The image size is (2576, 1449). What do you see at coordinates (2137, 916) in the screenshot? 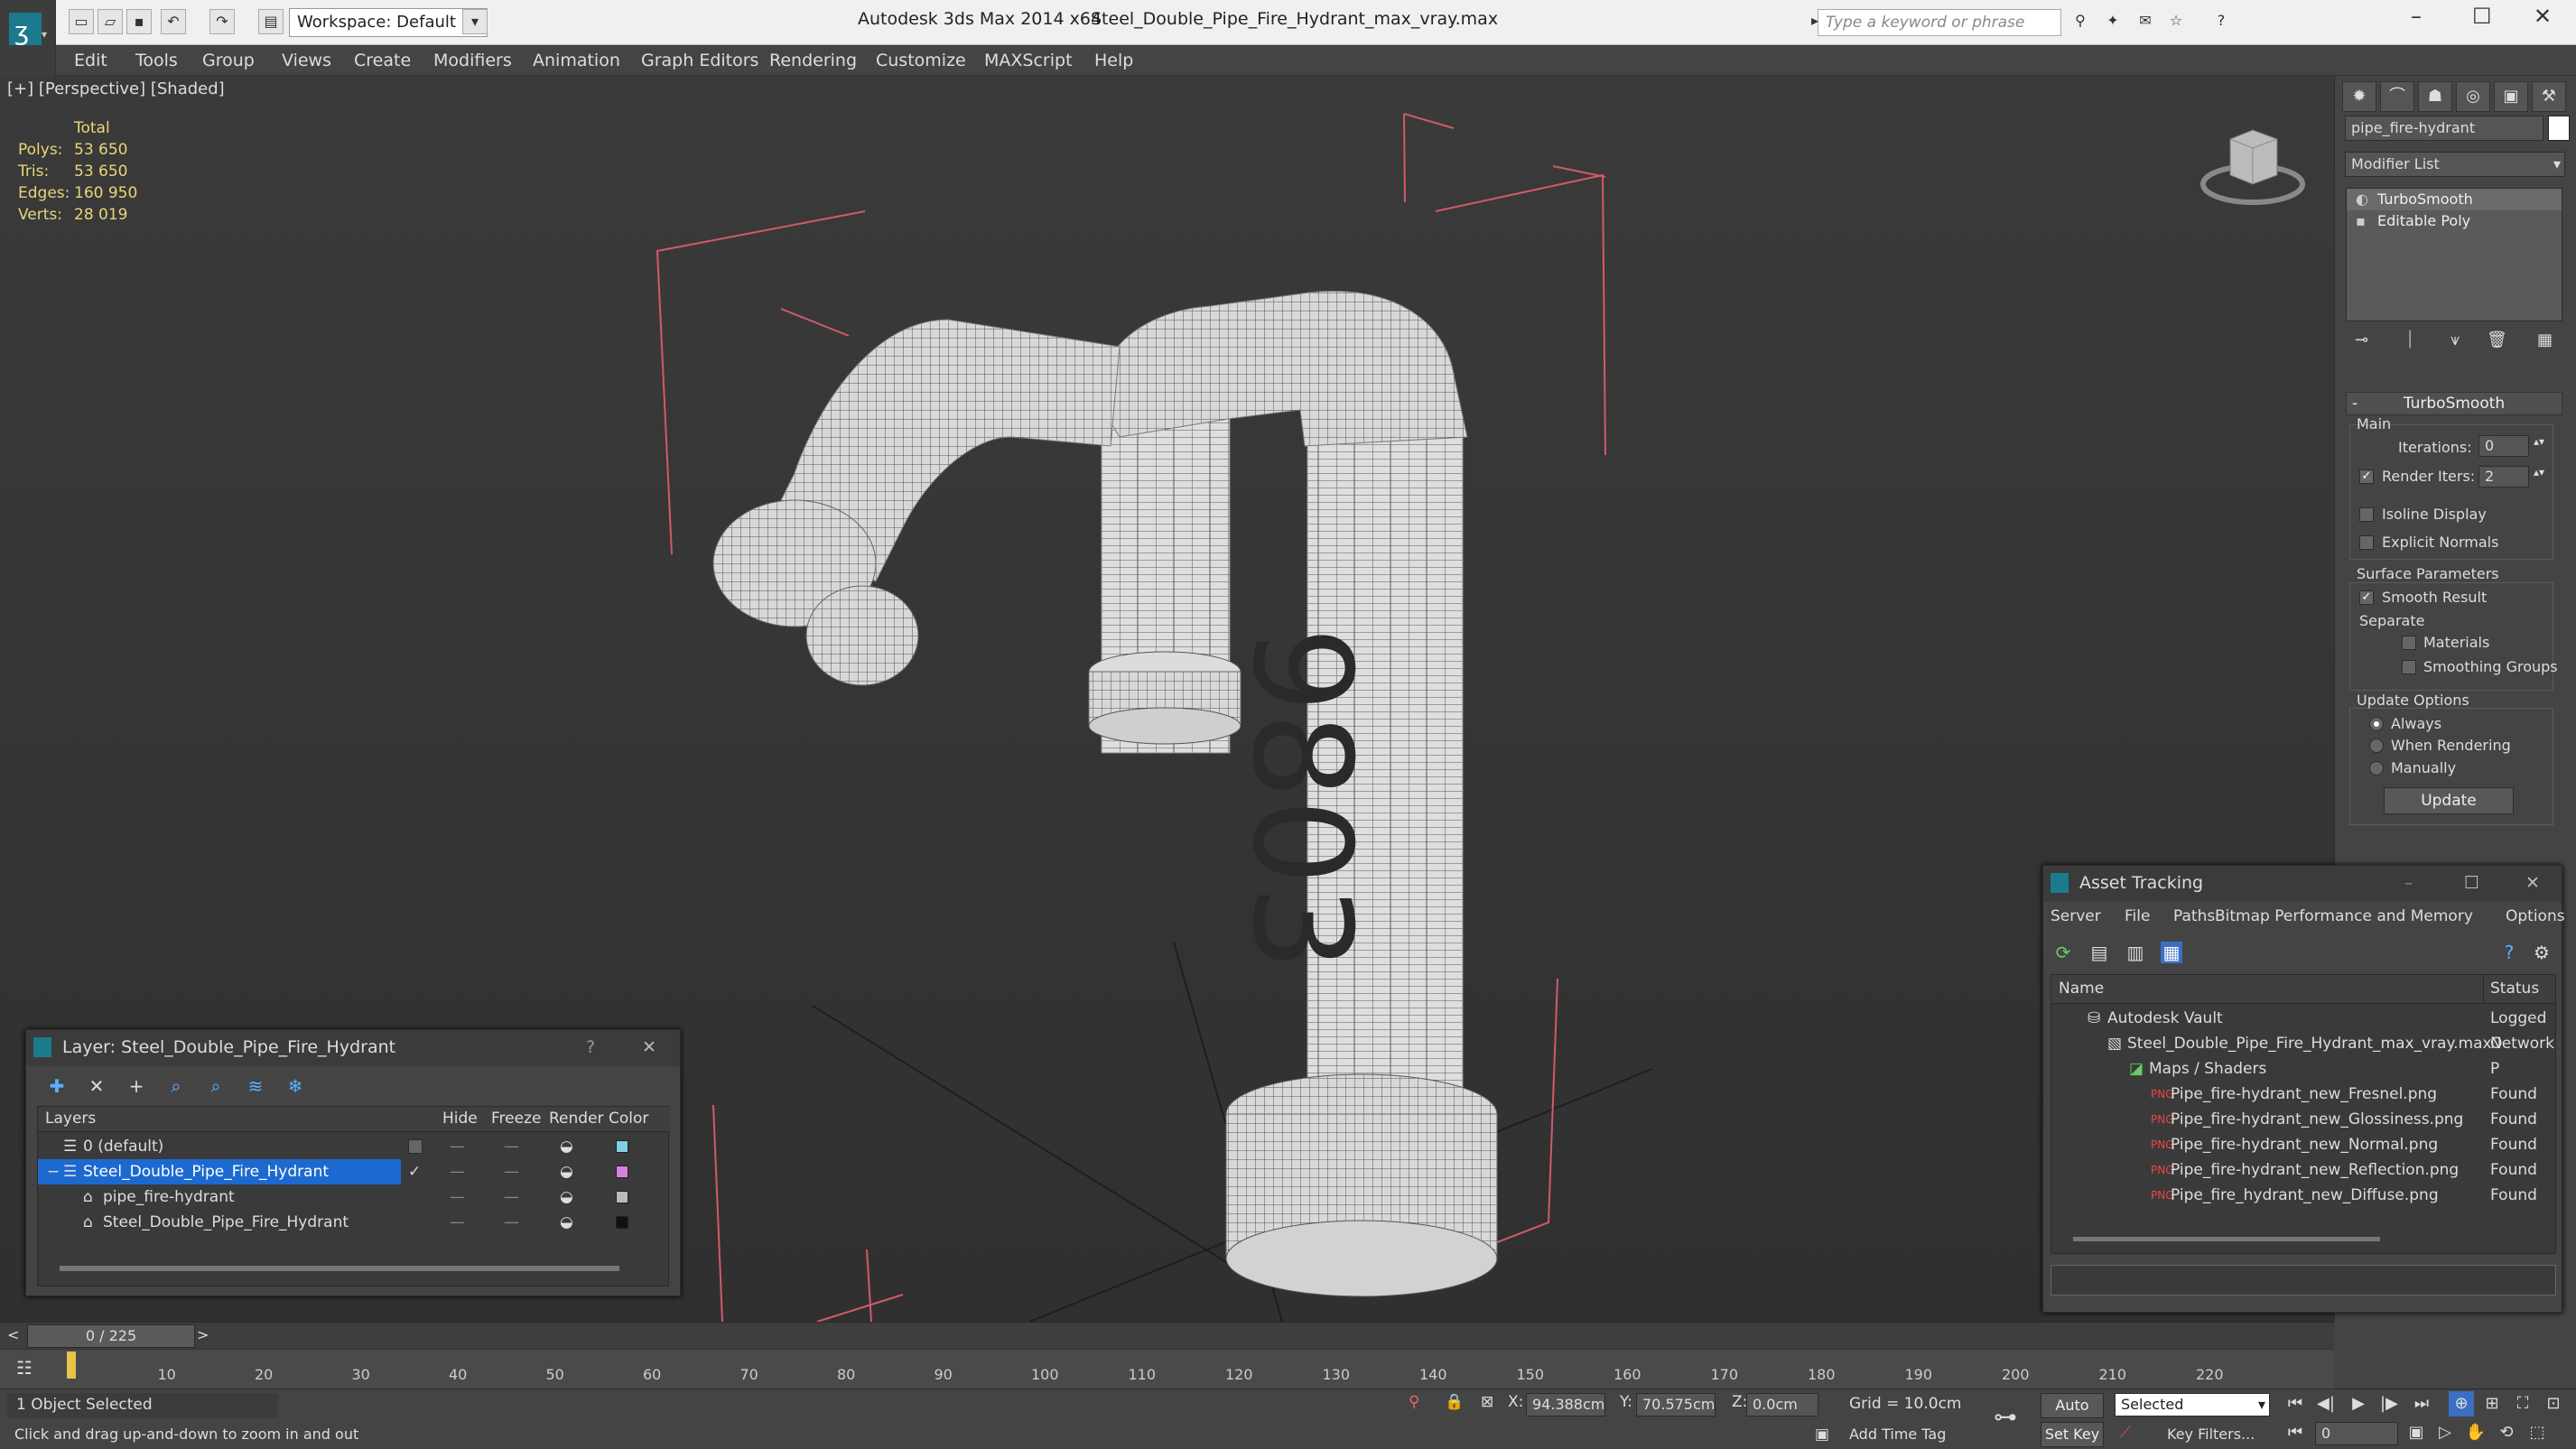
I see `menu-file: File` at bounding box center [2137, 916].